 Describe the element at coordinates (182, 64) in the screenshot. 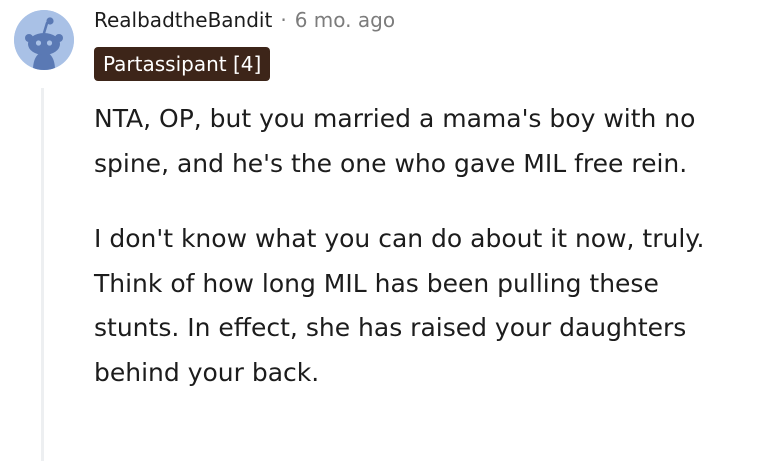

I see `user-flair-badge: Partassipant [4]` at that location.